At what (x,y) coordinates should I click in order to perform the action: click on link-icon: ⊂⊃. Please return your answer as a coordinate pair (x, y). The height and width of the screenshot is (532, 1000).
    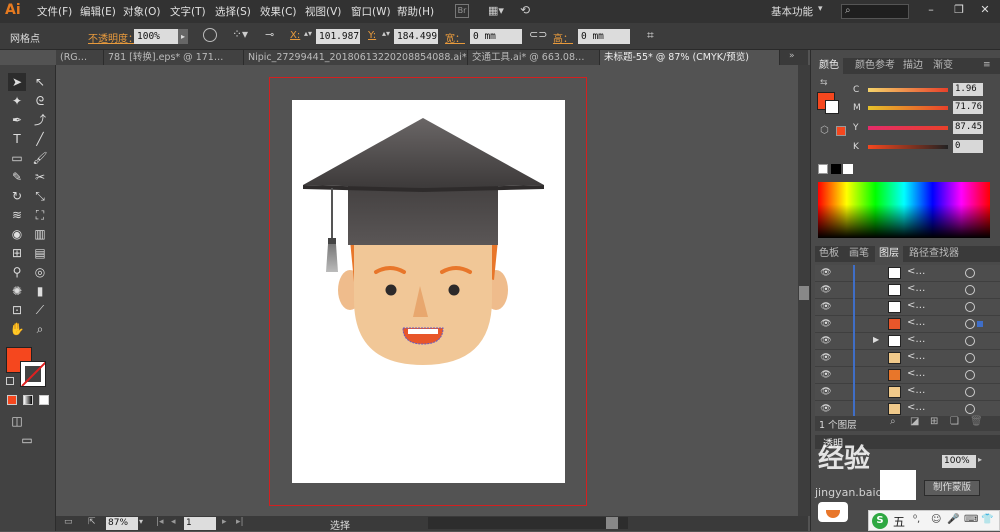
    Looking at the image, I should click on (538, 36).